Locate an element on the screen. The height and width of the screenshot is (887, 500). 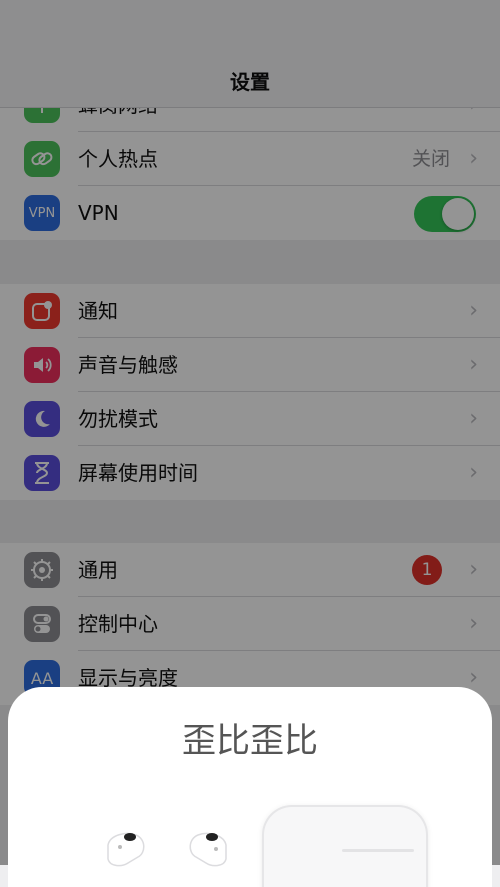
case-lid-seam is located at coordinates (378, 850).